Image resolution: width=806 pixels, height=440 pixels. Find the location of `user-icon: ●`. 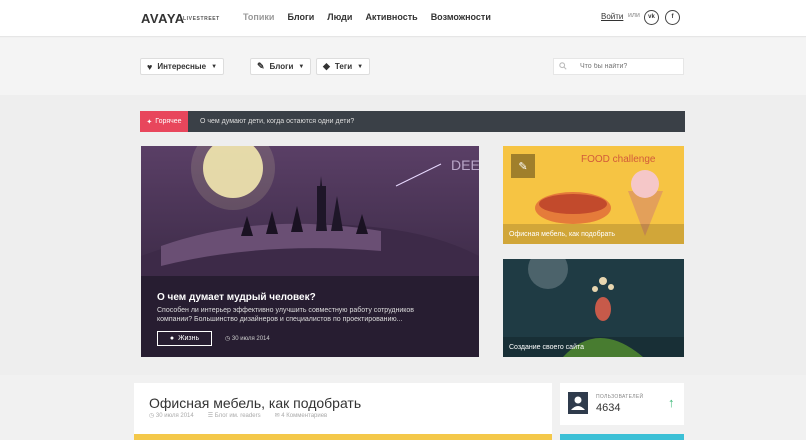

user-icon: ● is located at coordinates (172, 338).